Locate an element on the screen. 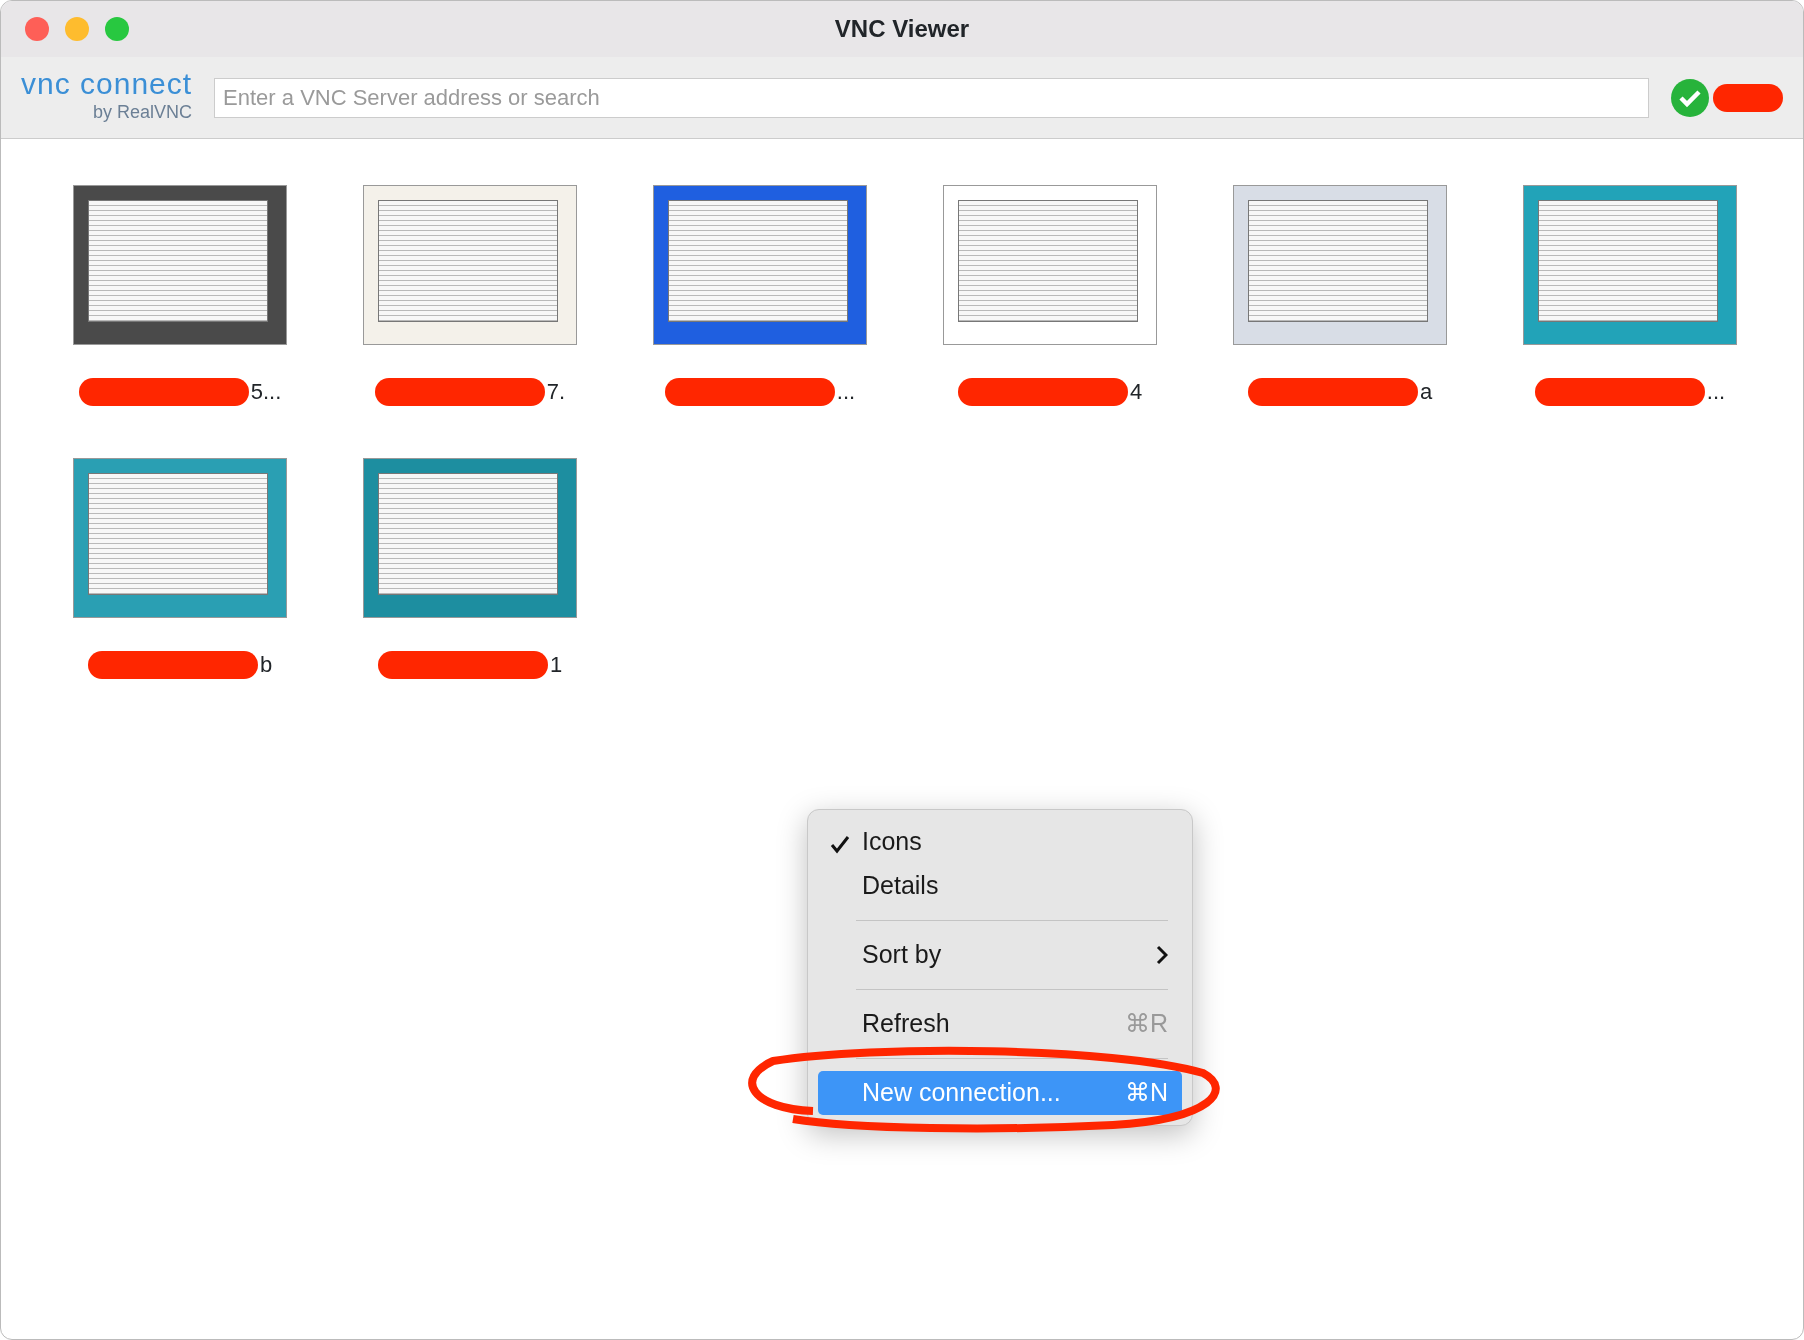 This screenshot has width=1804, height=1340. logo-text: vnc connect is located at coordinates (107, 84).